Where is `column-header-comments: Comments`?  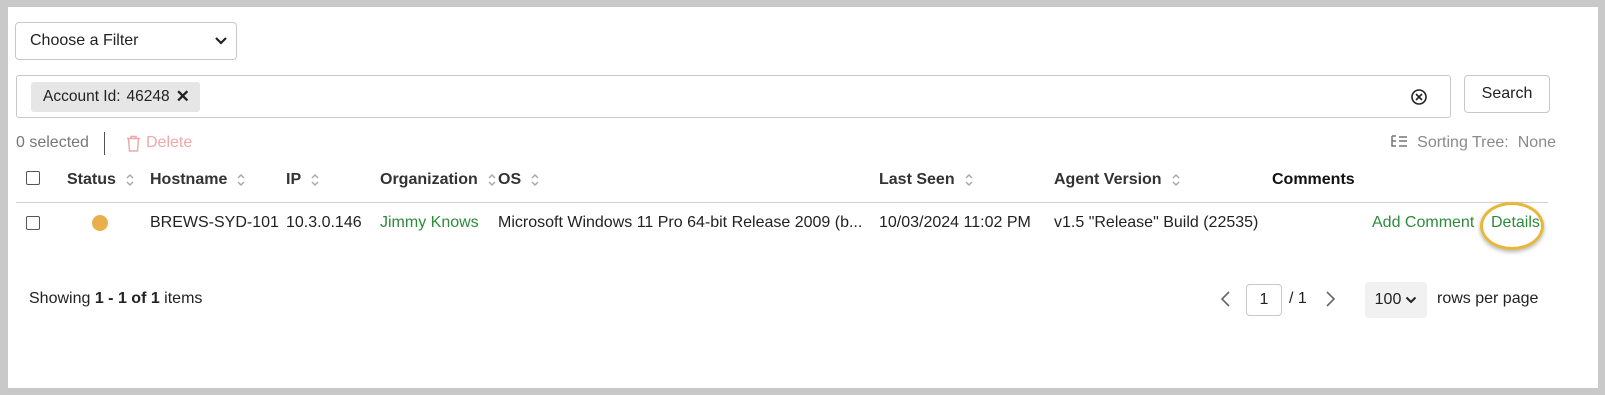
column-header-comments: Comments is located at coordinates (1313, 180).